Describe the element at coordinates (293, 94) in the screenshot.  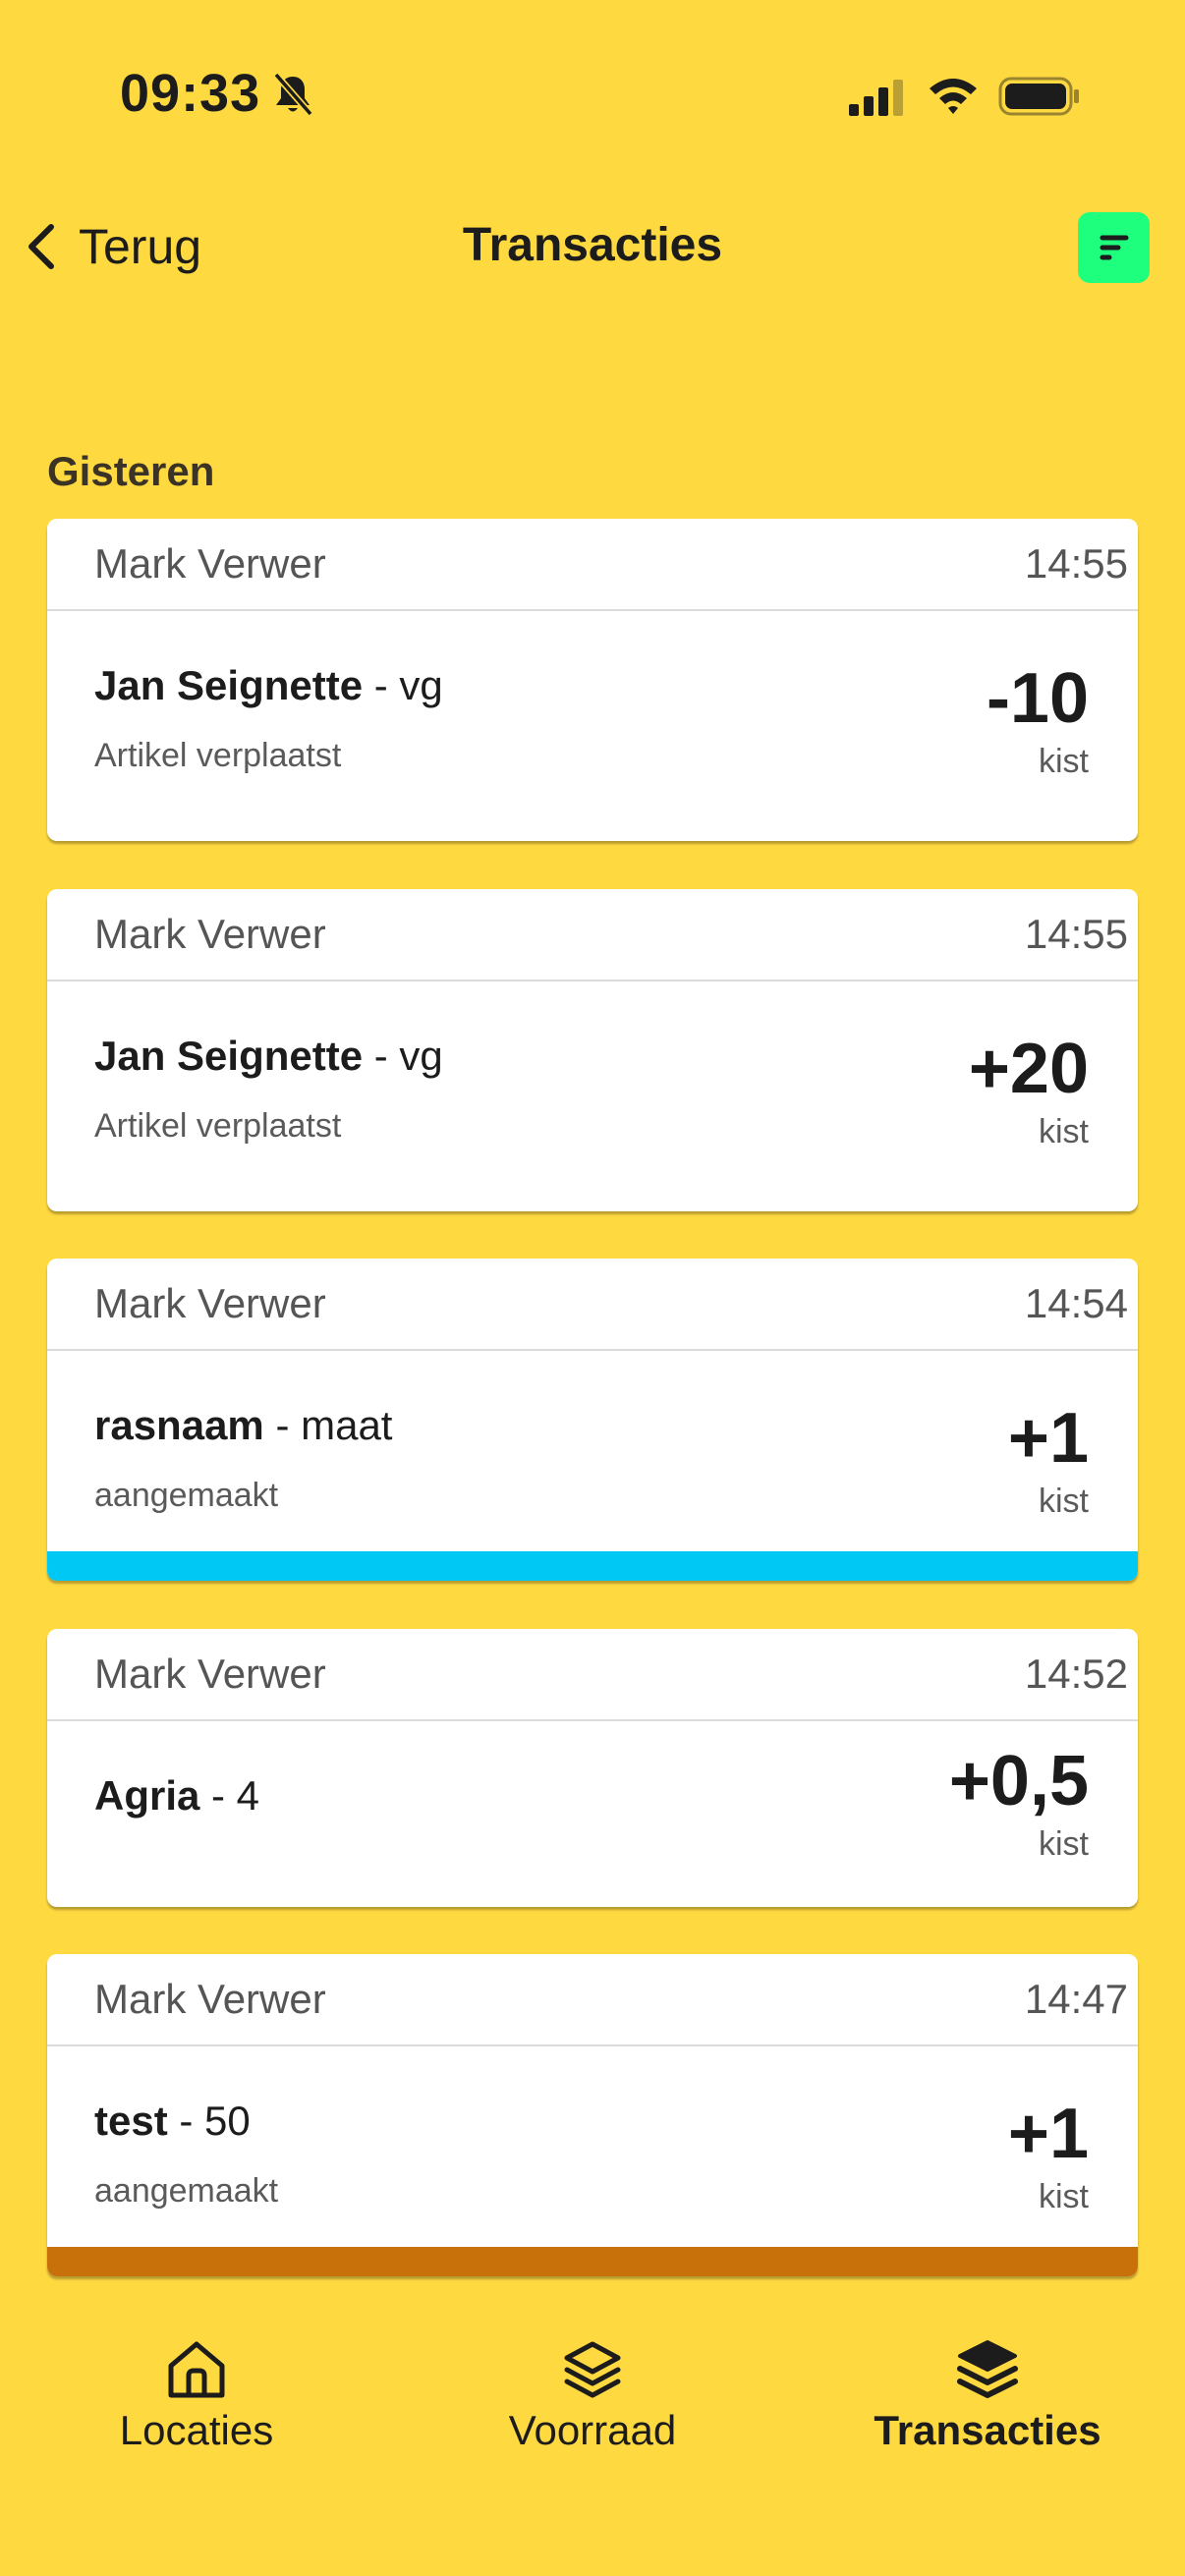
I see `bell-slash-icon` at that location.